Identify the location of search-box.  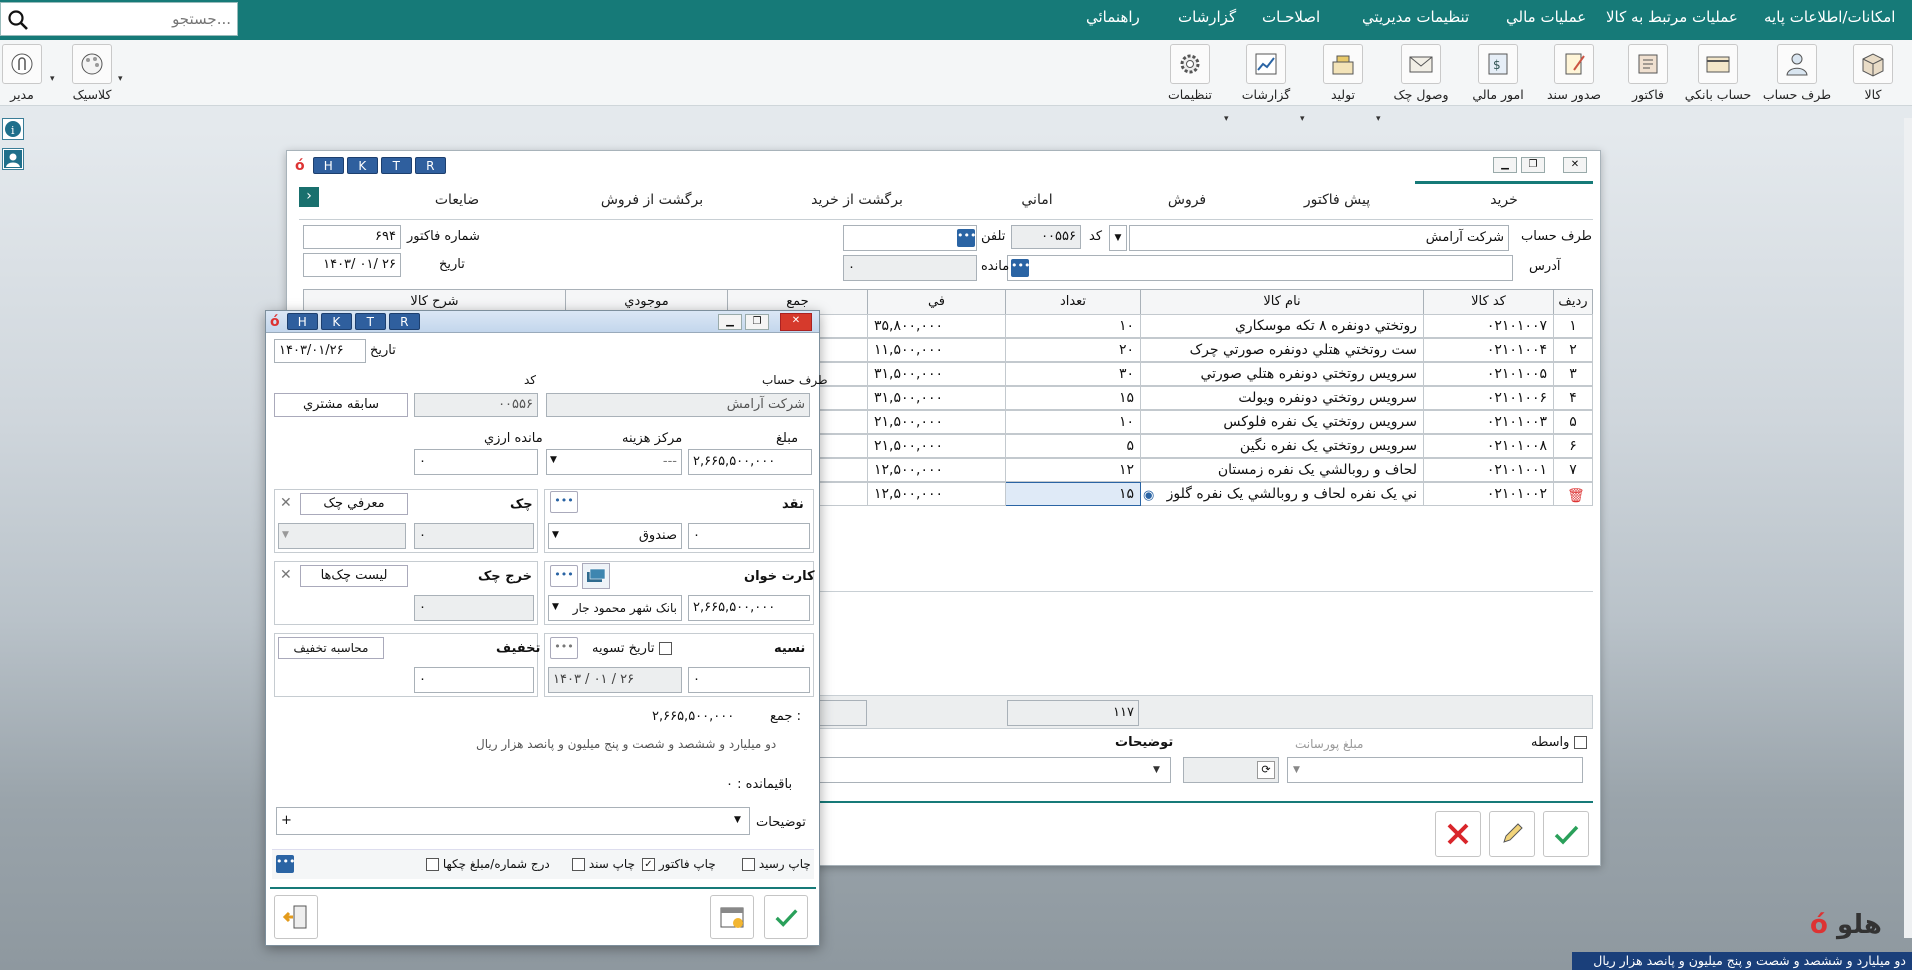
(119, 19).